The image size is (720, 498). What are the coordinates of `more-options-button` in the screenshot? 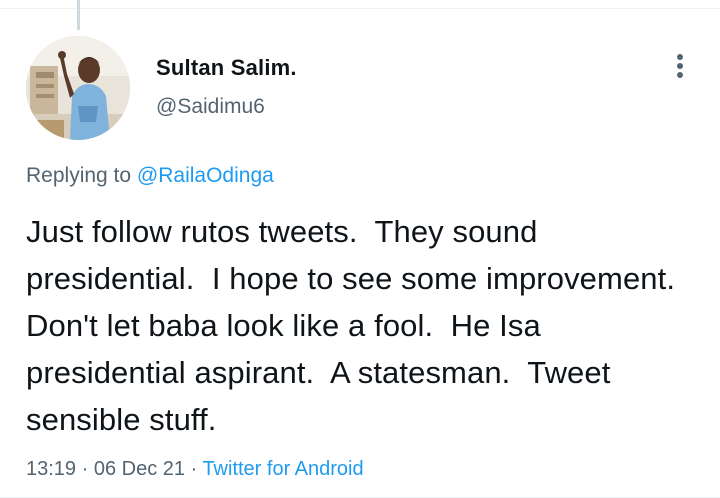 It's located at (680, 66).